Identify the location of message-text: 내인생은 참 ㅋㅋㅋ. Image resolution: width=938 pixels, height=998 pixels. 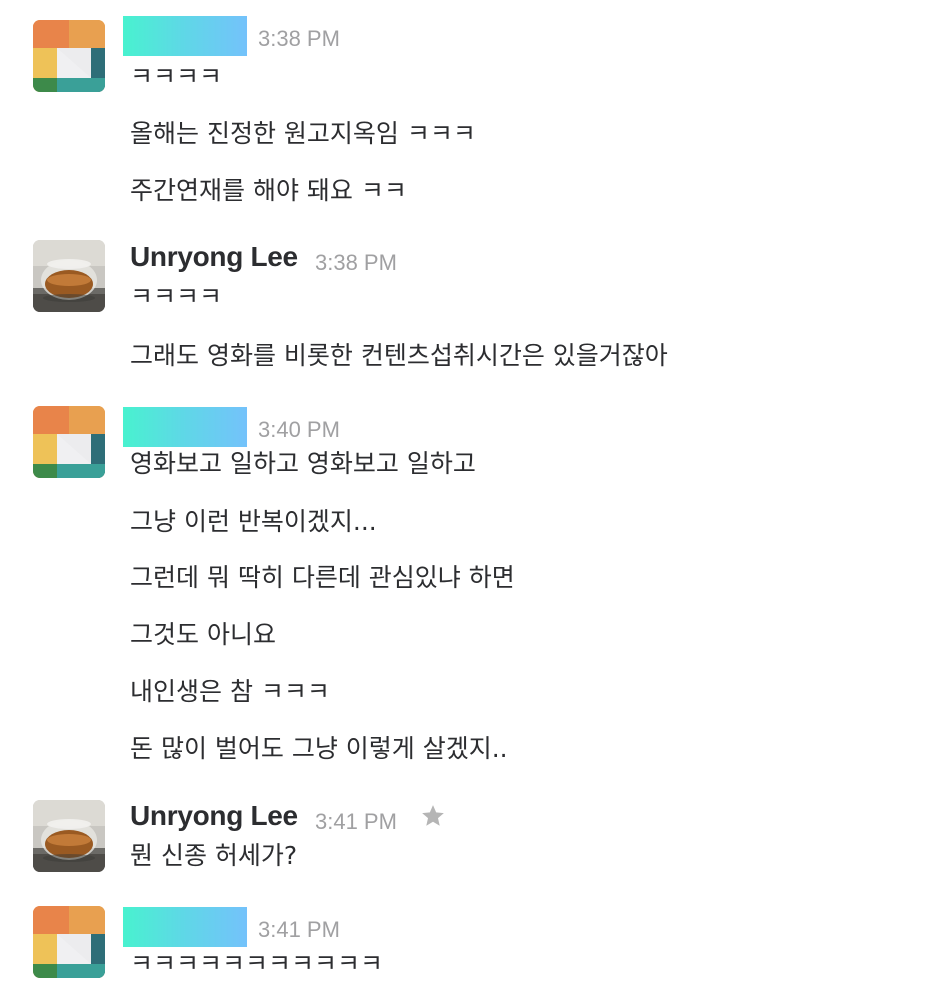
(230, 691).